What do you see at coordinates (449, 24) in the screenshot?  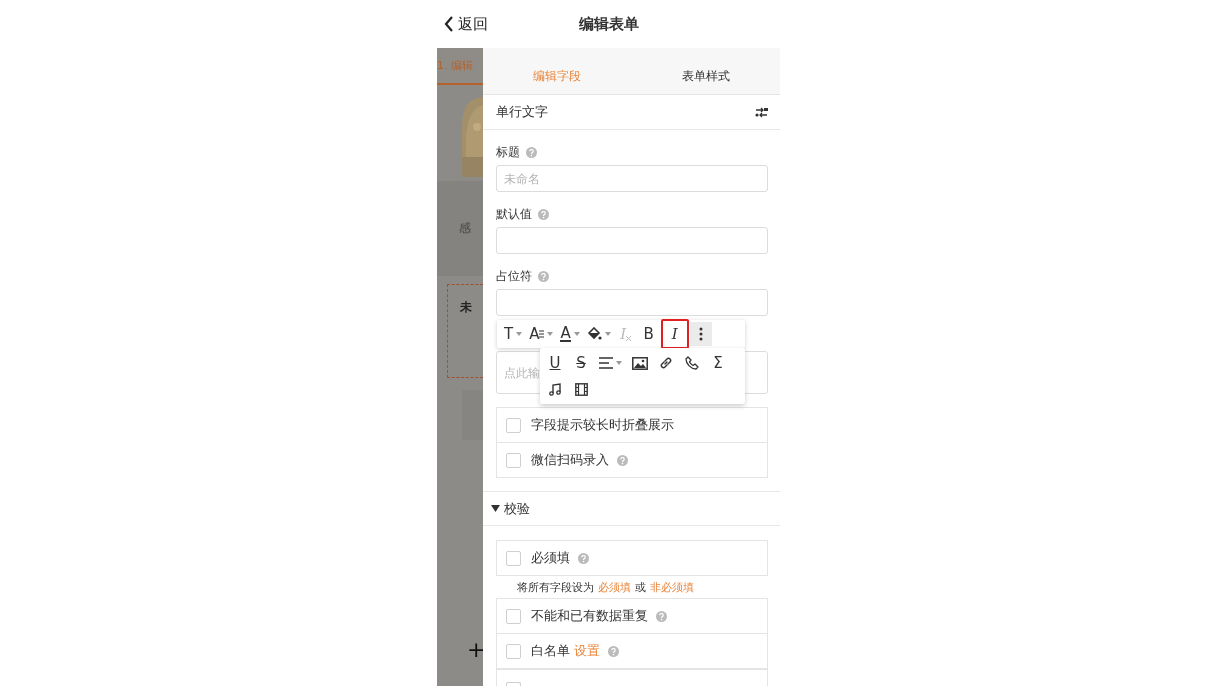 I see `back-chevron-icon` at bounding box center [449, 24].